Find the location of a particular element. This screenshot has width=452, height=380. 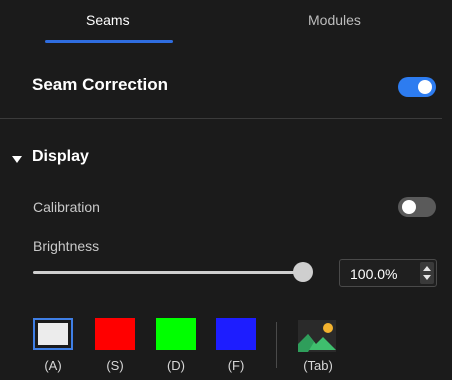

brightness-slider-track is located at coordinates (169, 272).